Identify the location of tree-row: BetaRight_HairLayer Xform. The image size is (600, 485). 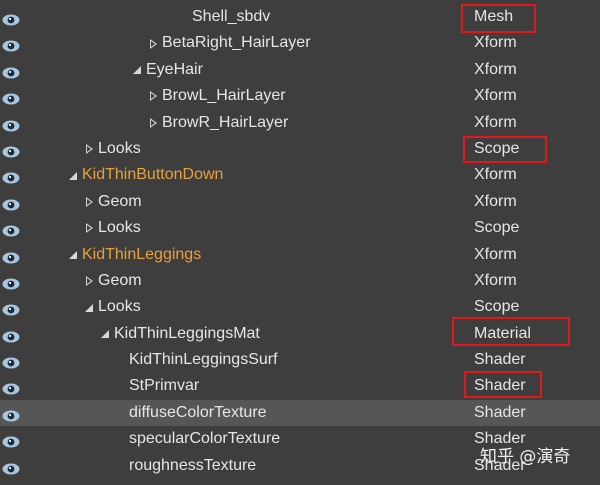
(300, 43).